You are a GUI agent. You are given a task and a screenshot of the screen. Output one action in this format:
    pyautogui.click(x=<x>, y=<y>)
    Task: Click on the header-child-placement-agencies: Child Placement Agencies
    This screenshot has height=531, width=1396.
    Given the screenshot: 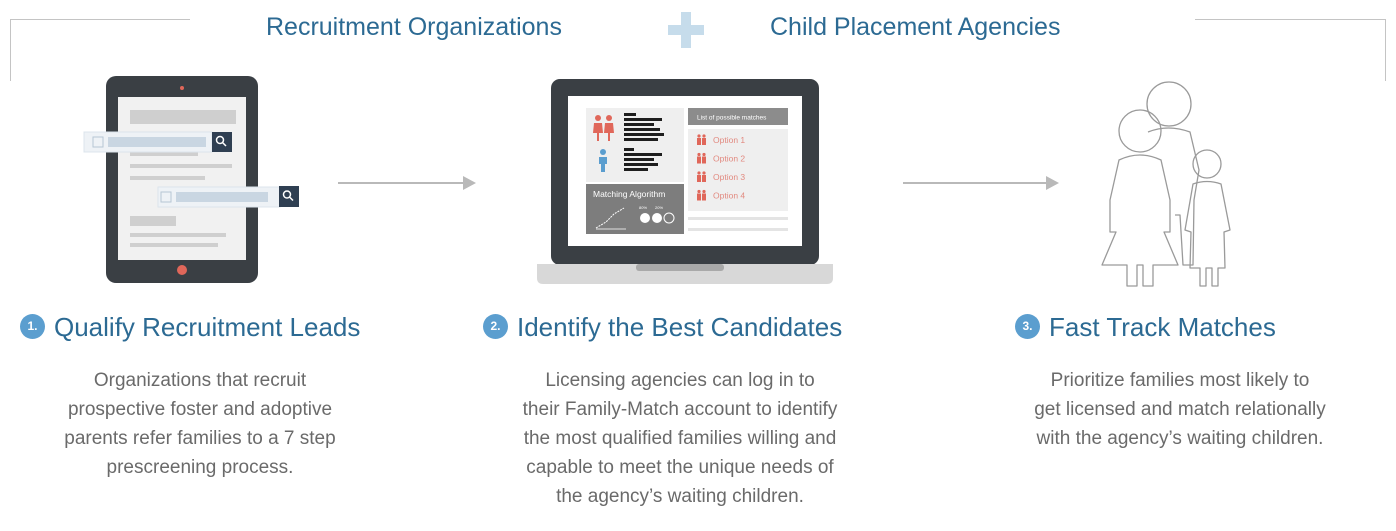 What is the action you would take?
    pyautogui.click(x=915, y=27)
    